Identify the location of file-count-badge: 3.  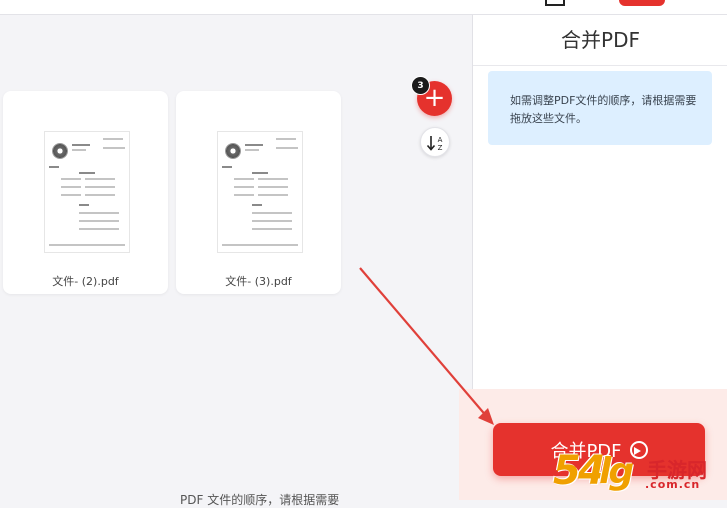
(420, 85).